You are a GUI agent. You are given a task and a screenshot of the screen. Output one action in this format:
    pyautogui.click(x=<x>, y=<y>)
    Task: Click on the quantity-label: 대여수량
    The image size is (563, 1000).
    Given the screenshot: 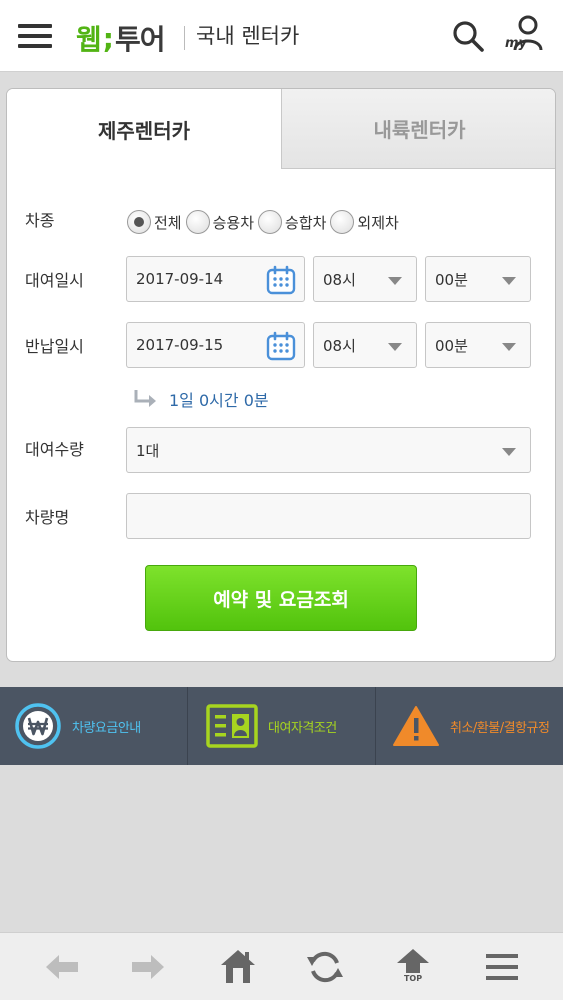 What is the action you would take?
    pyautogui.click(x=54, y=449)
    